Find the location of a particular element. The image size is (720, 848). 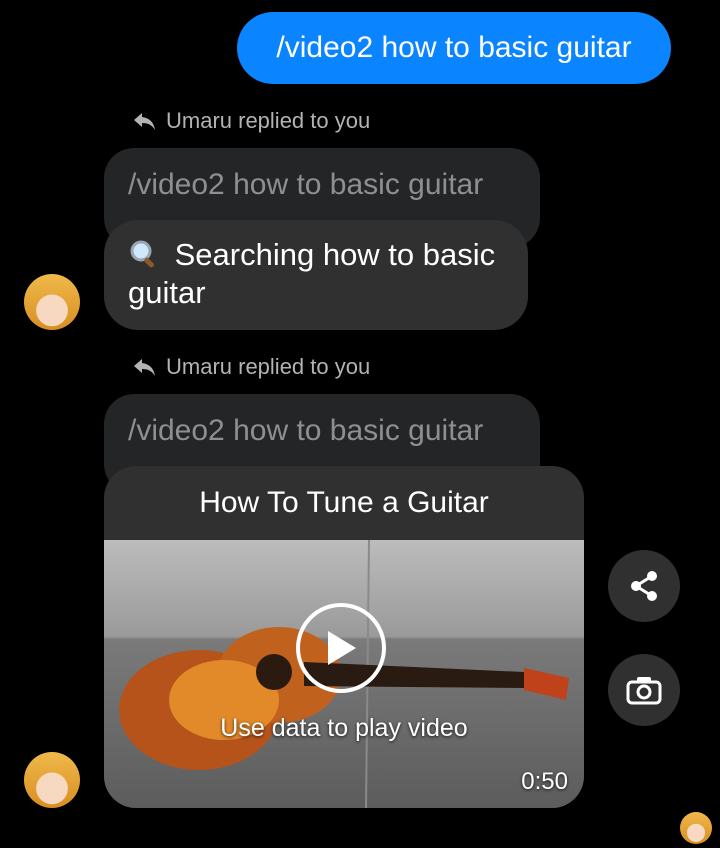

camera-button is located at coordinates (644, 690).